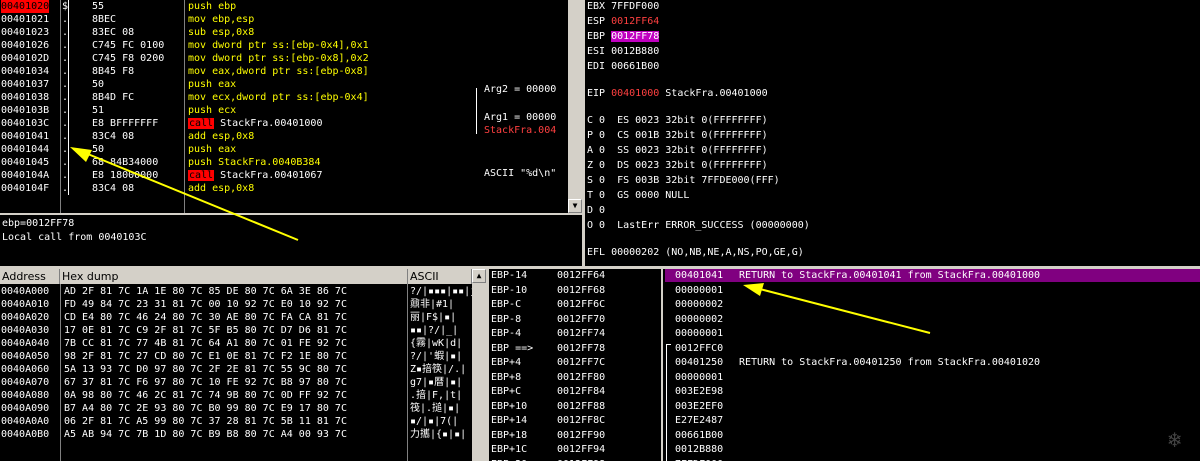 This screenshot has width=1200, height=461. Describe the element at coordinates (638, 195) in the screenshot. I see `register-line: T 0 GS 0000 NULL` at that location.